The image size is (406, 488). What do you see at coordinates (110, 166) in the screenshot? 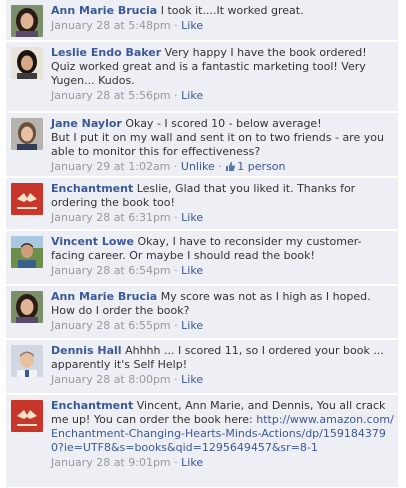
I see `comment-timestamp: January 29 at 1:02am` at bounding box center [110, 166].